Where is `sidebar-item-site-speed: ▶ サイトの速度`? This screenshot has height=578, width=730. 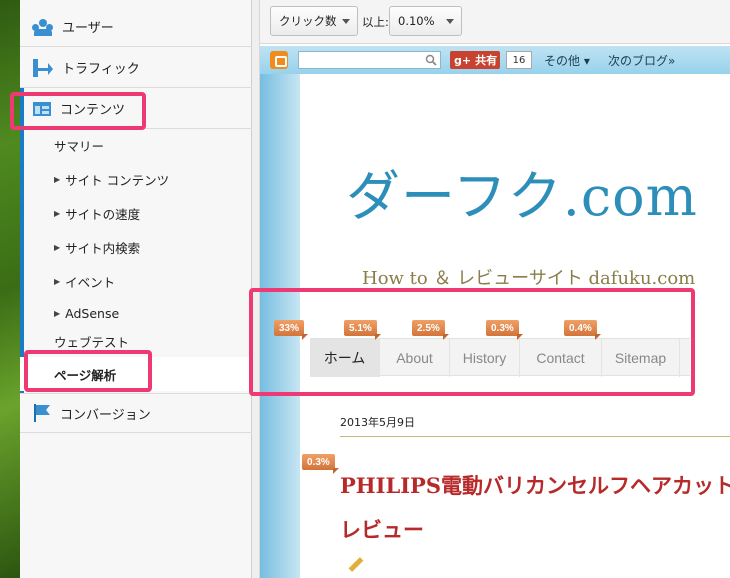 sidebar-item-site-speed: ▶ サイトの速度 is located at coordinates (136, 213).